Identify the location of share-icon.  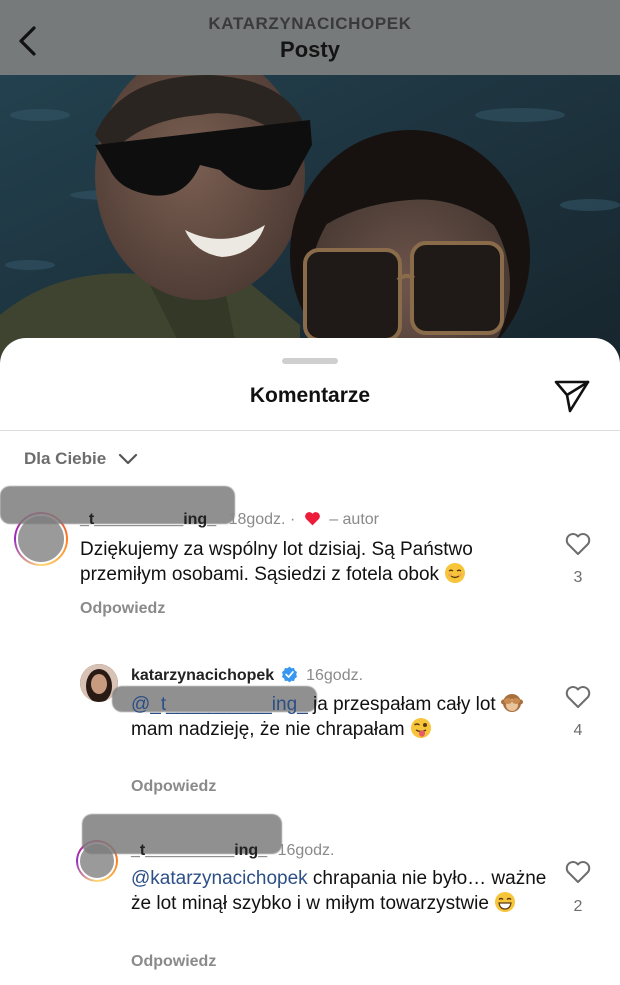
(572, 396).